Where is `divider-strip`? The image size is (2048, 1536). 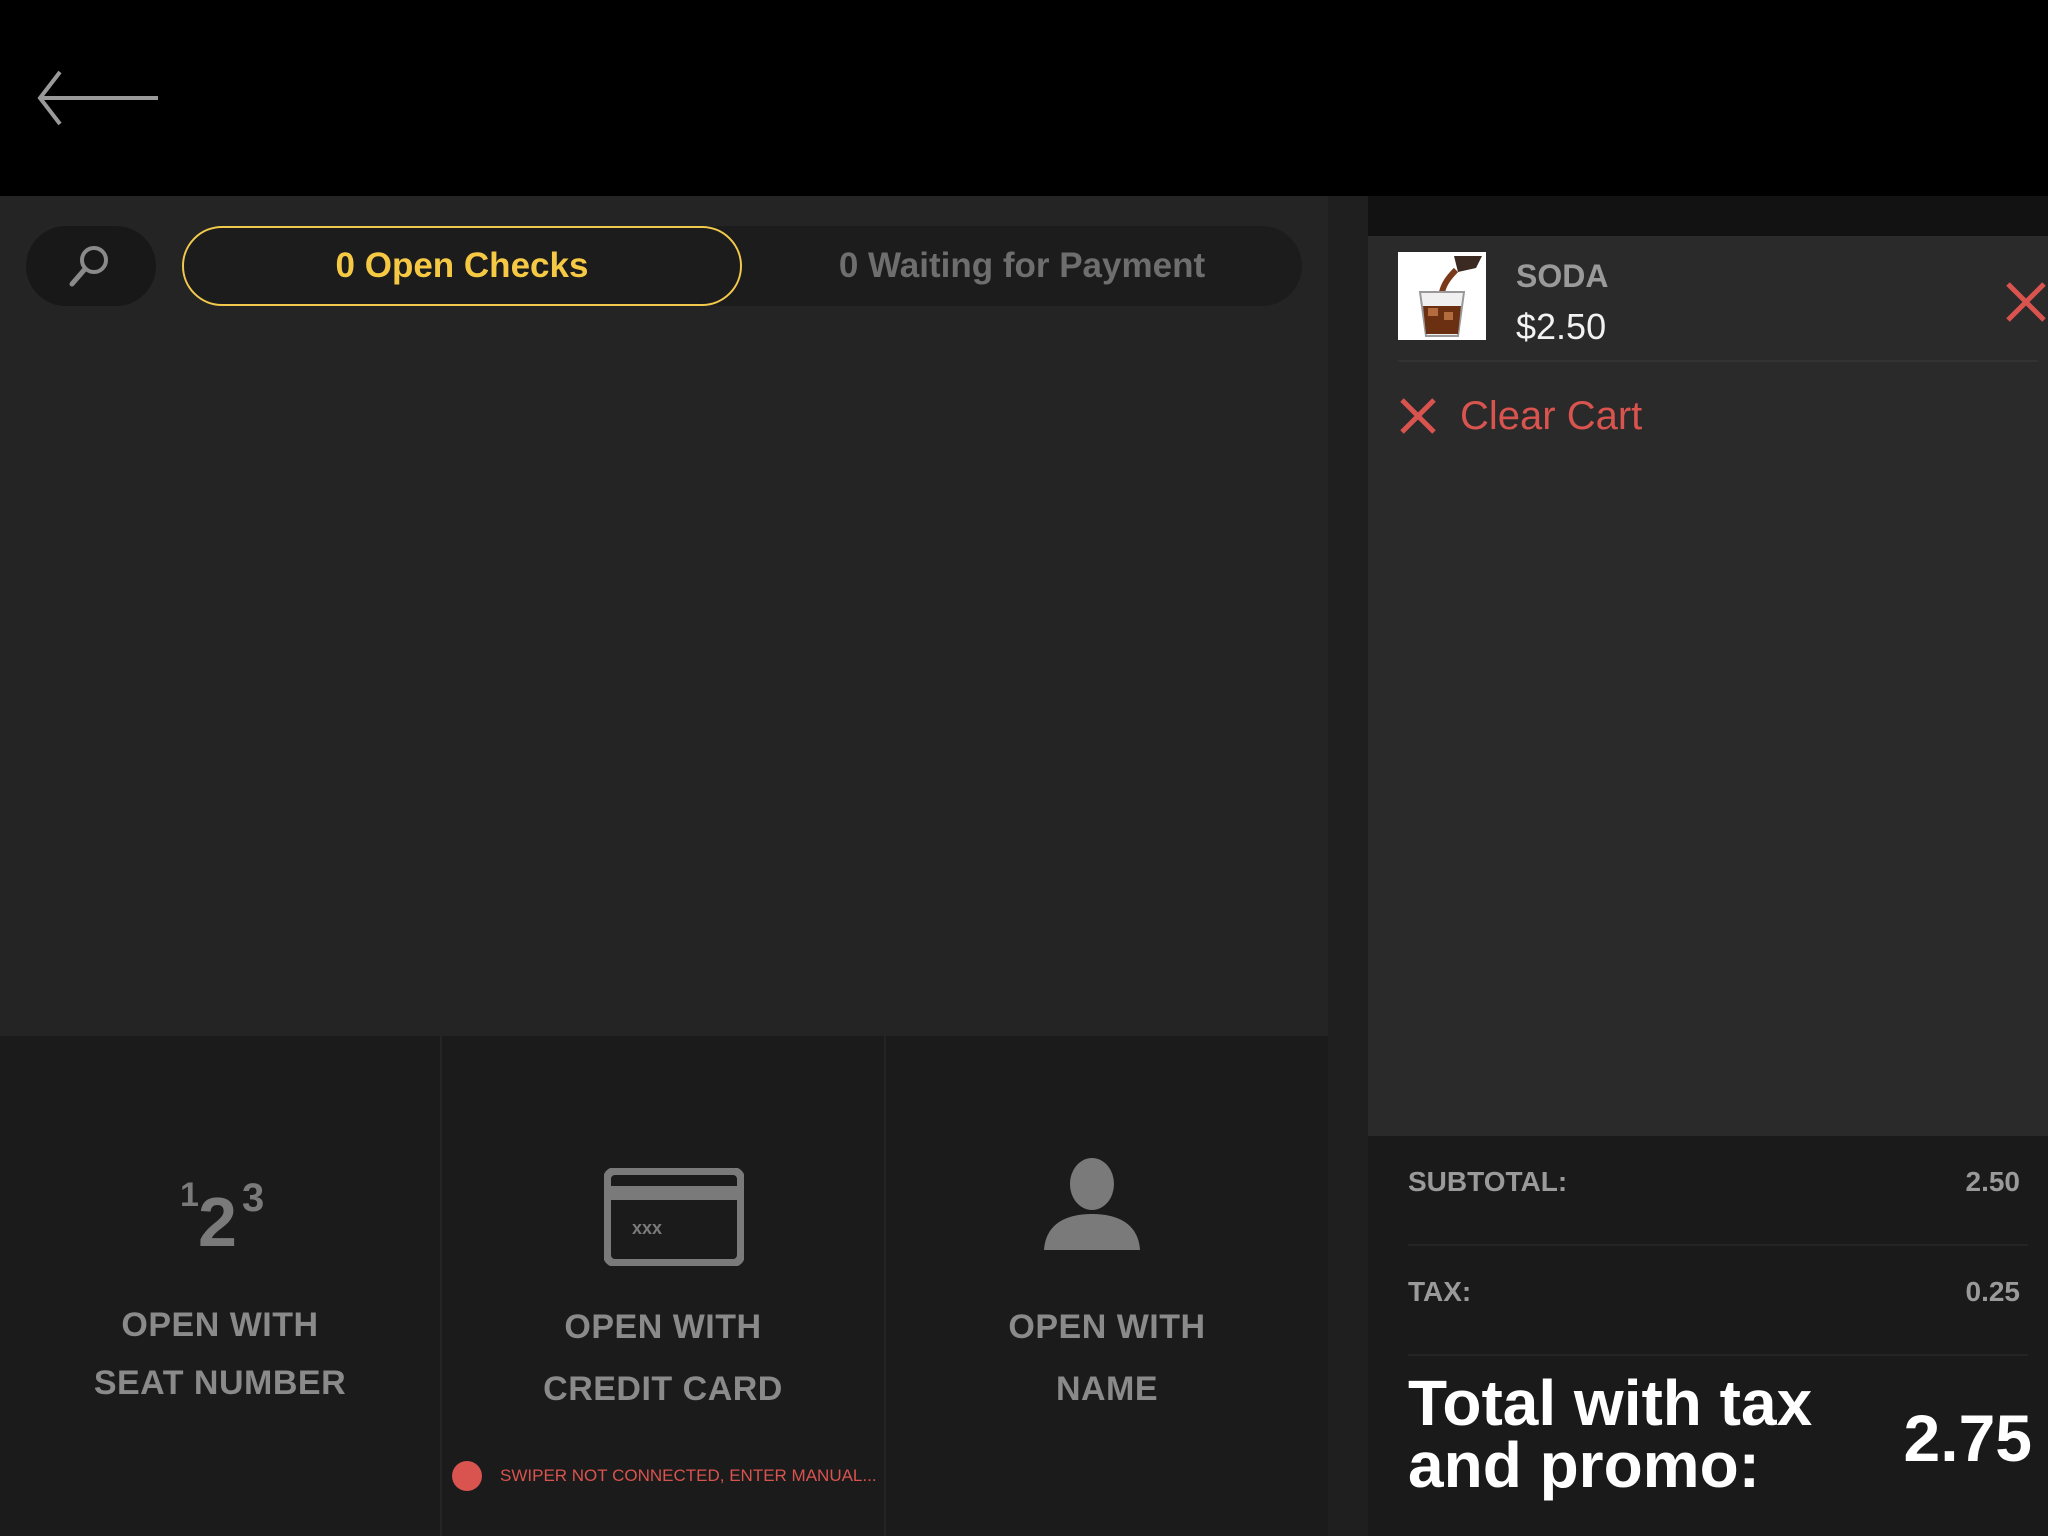 divider-strip is located at coordinates (1348, 866).